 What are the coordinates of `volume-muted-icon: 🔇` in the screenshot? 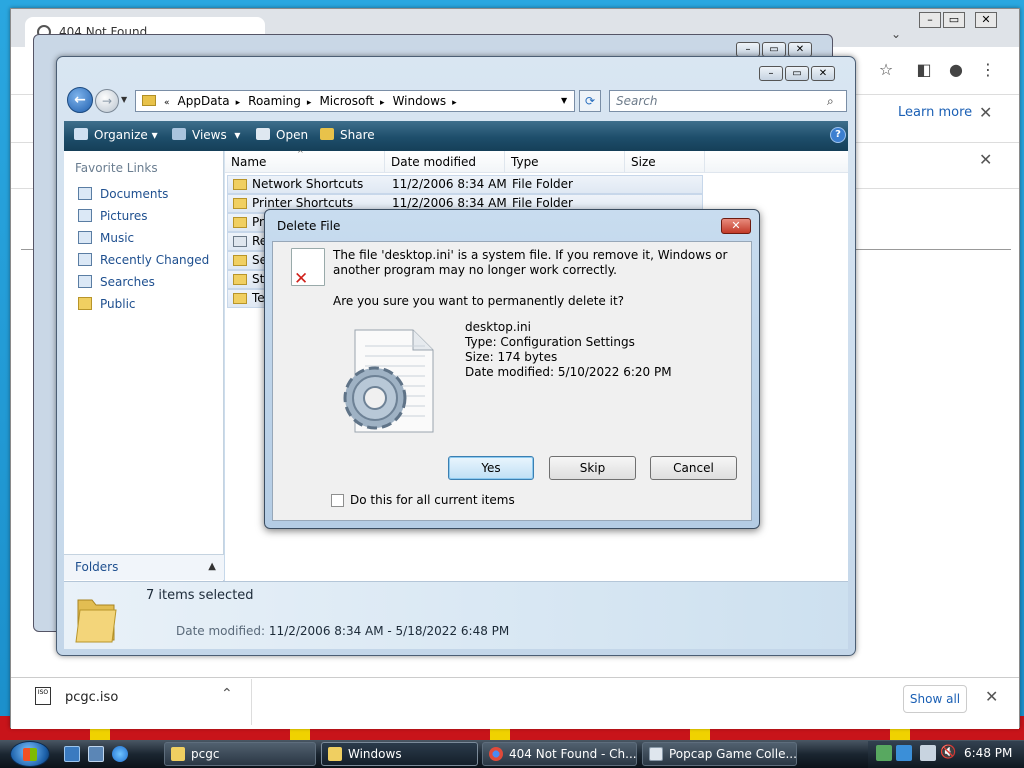 It's located at (948, 752).